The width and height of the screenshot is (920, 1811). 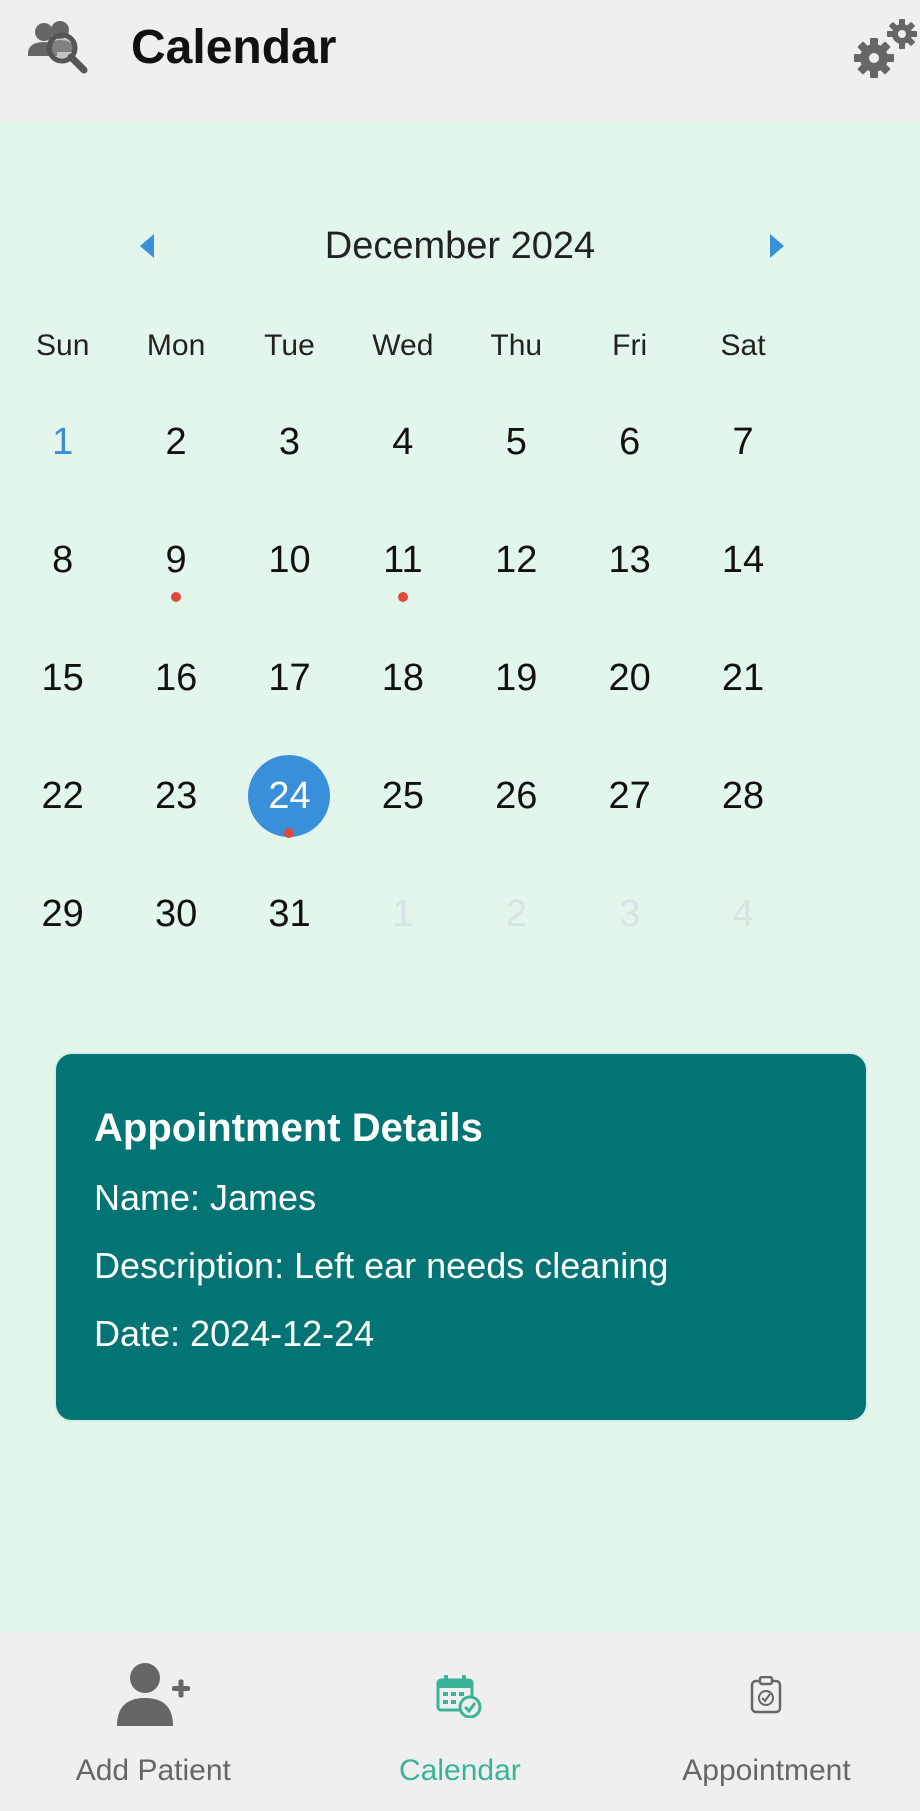 I want to click on calendar-day-number: 8, so click(x=63, y=560).